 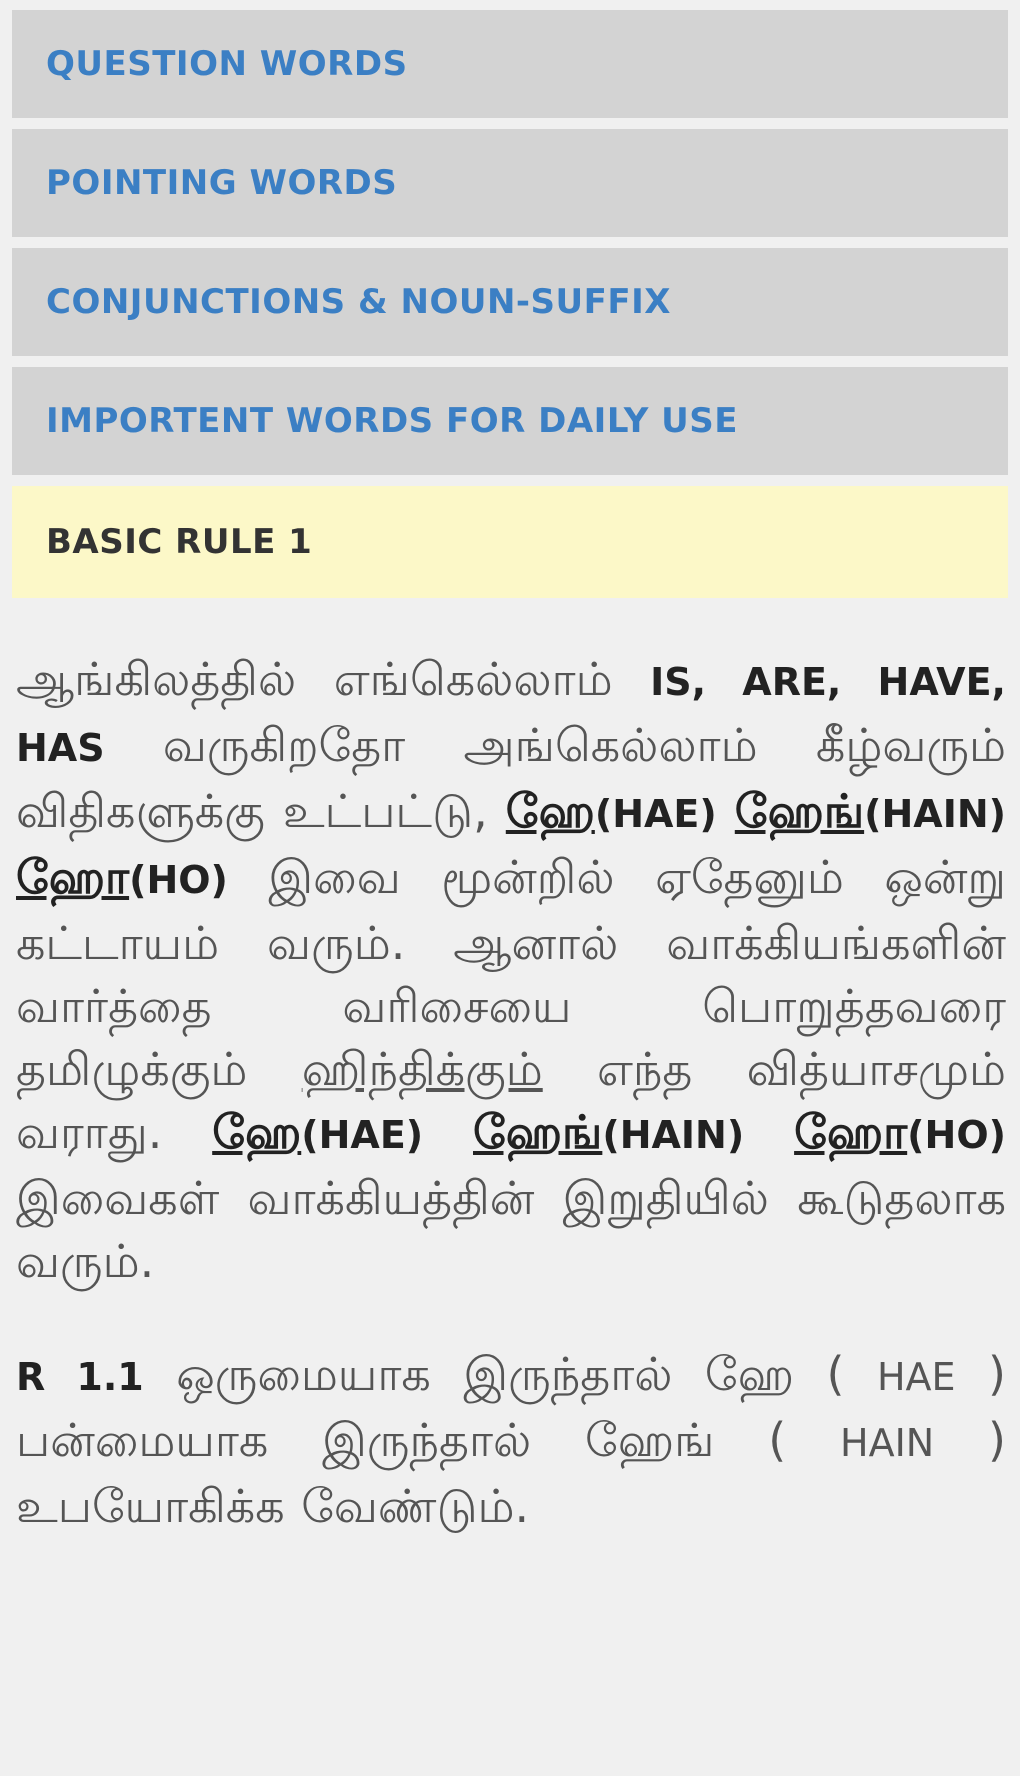 I want to click on menu-item-conjunctions: CONJUNCTIONS & NOUN-SUFFIX, so click(x=510, y=302).